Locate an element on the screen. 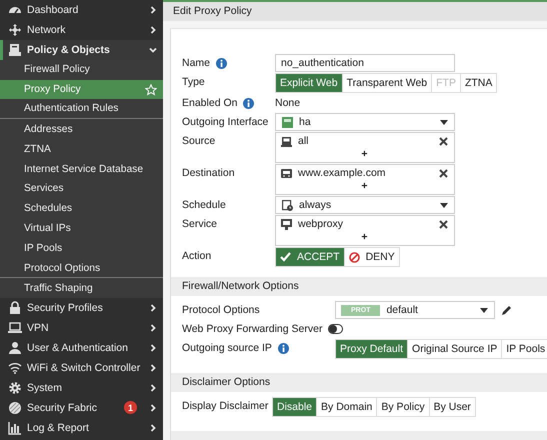 This screenshot has height=440, width=547. menu-item: Internet Service Database is located at coordinates (81, 169).